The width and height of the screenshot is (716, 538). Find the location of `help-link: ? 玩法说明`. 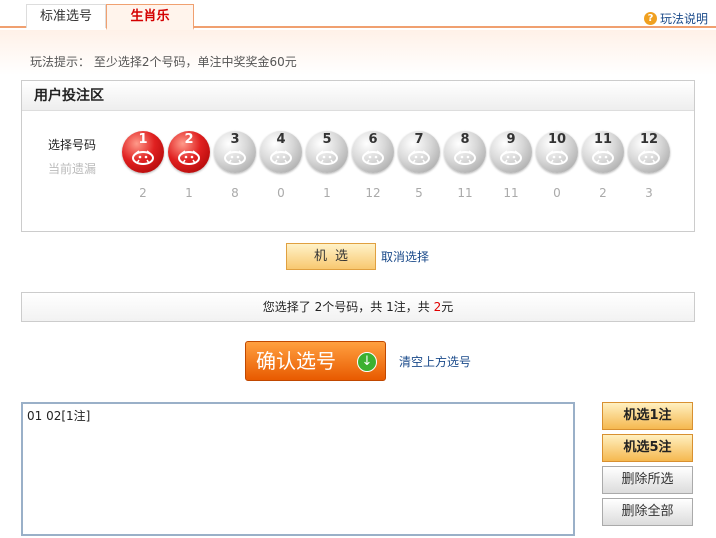

help-link: ? 玩法说明 is located at coordinates (675, 18).